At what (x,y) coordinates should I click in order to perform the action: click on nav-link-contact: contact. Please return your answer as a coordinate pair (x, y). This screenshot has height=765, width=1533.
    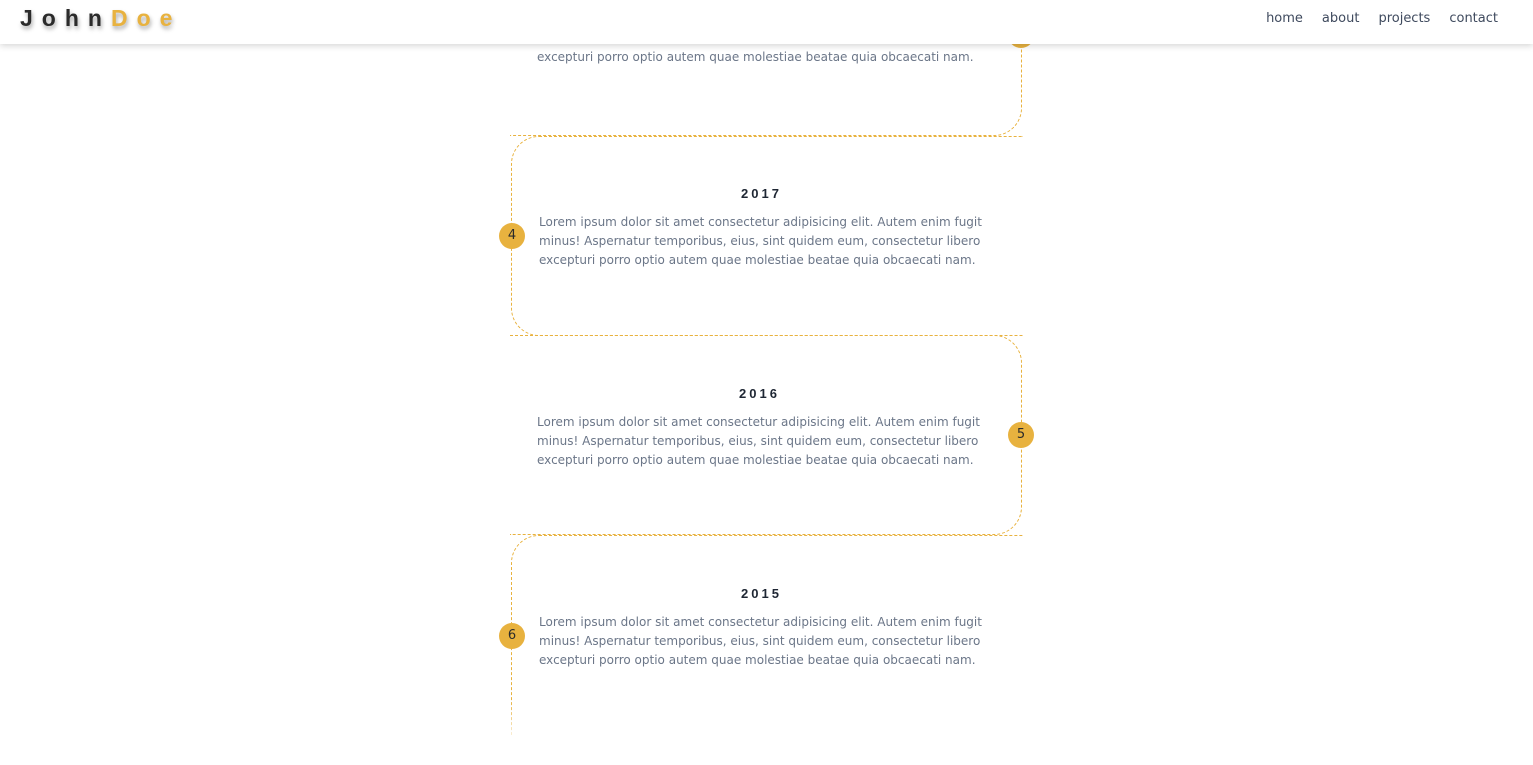
    Looking at the image, I should click on (1473, 19).